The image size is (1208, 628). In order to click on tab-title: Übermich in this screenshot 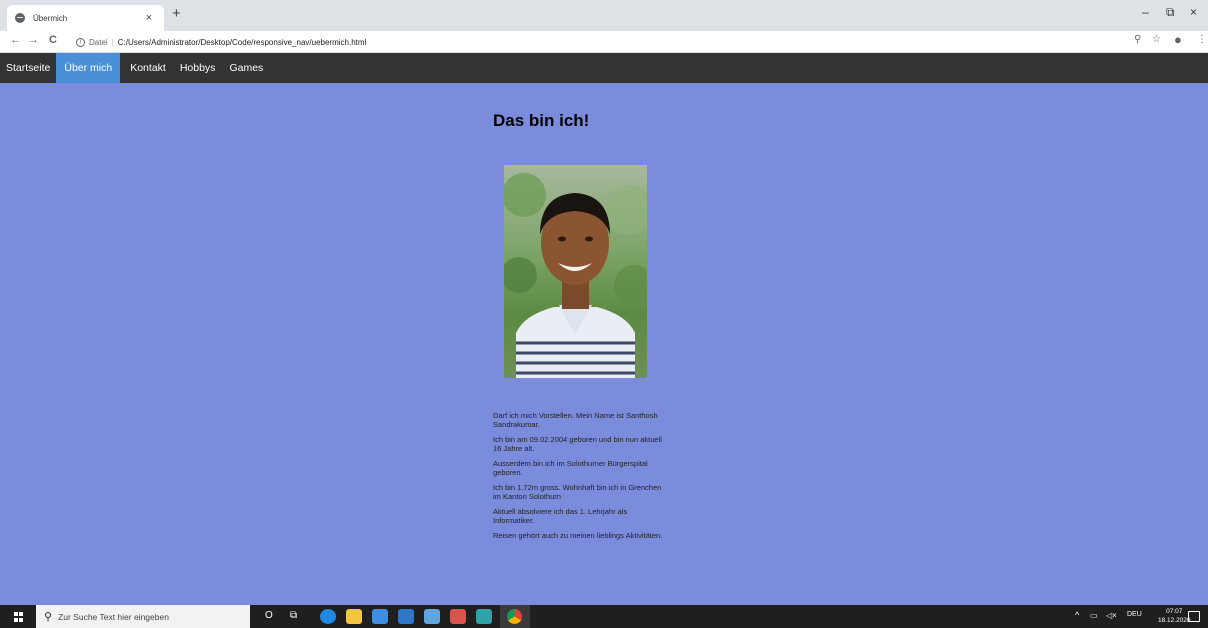, I will do `click(50, 18)`.